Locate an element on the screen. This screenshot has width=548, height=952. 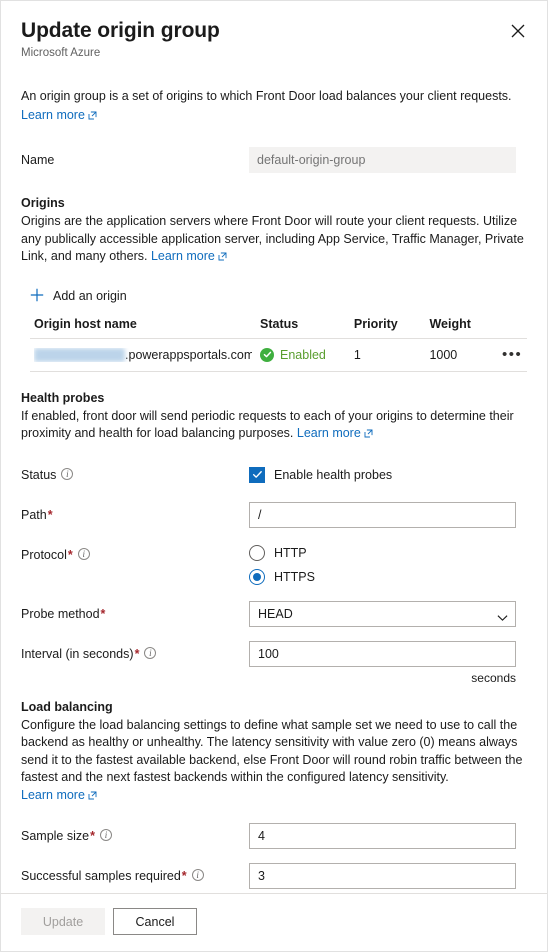
load-balancing-learn-more-link: Learn more is located at coordinates (59, 795).